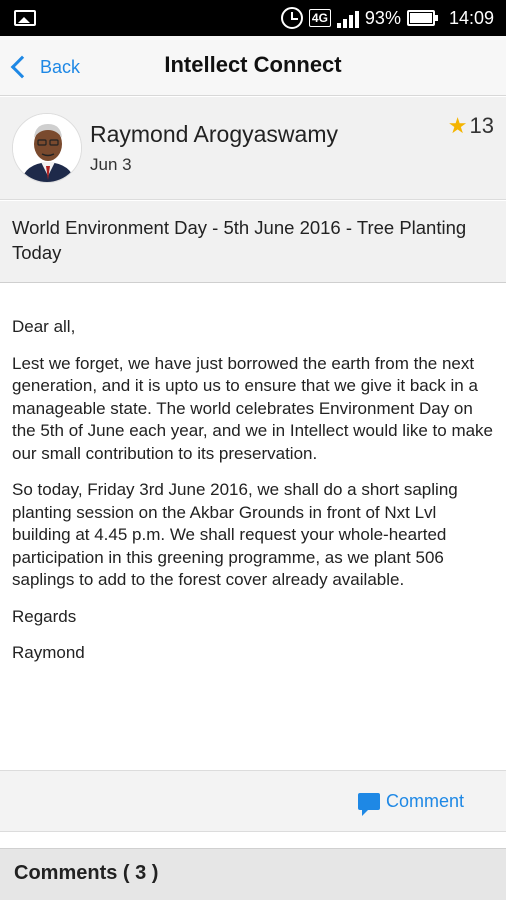 This screenshot has height=900, width=506. What do you see at coordinates (44, 326) in the screenshot?
I see `body-paragraph: Dear all,` at bounding box center [44, 326].